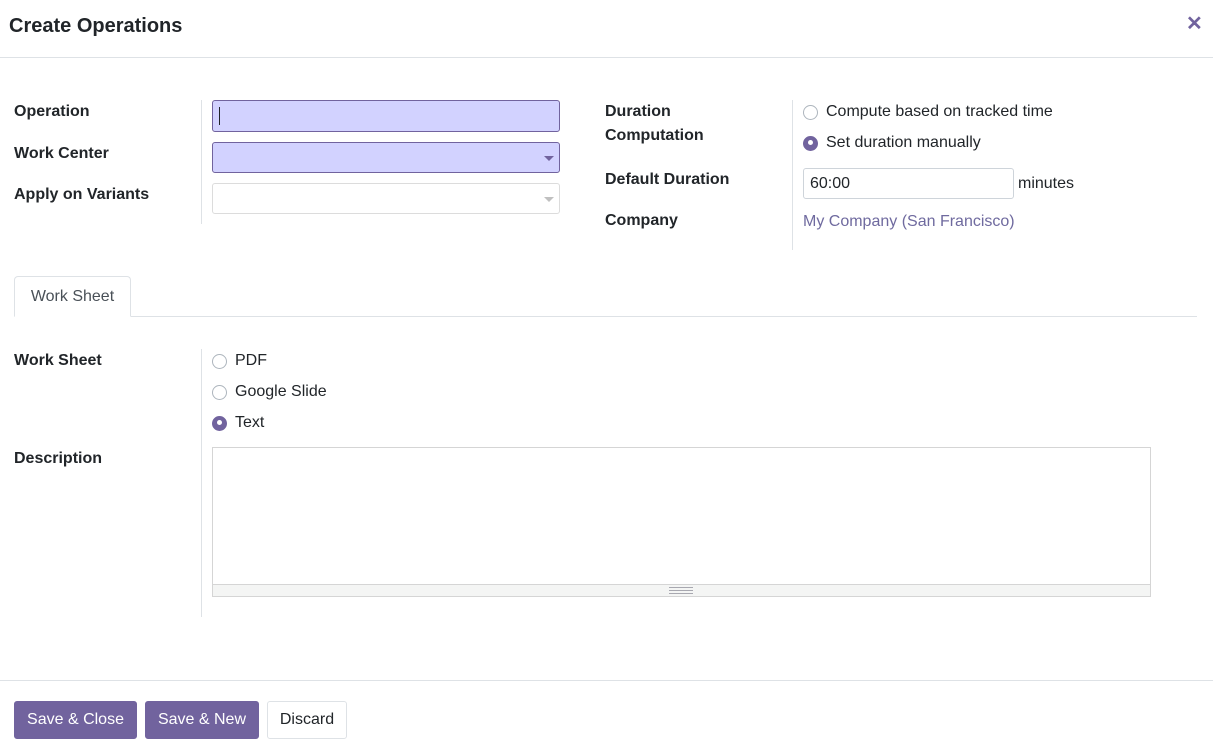  I want to click on save-new-button: Save & New, so click(202, 720).